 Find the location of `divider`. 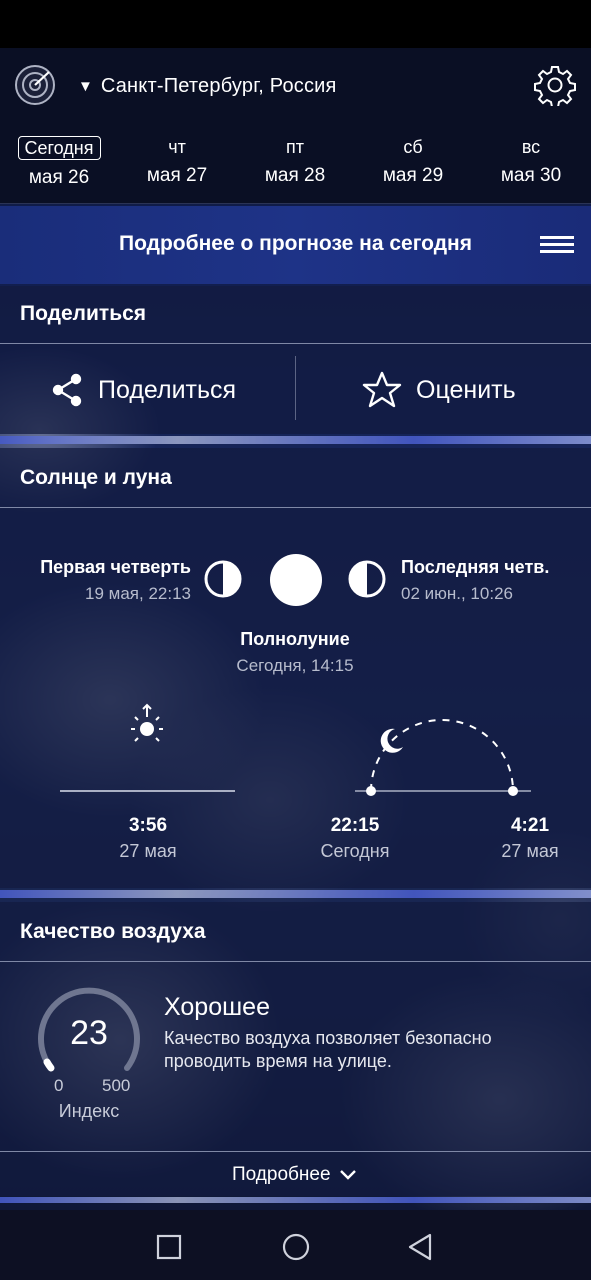

divider is located at coordinates (295, 388).